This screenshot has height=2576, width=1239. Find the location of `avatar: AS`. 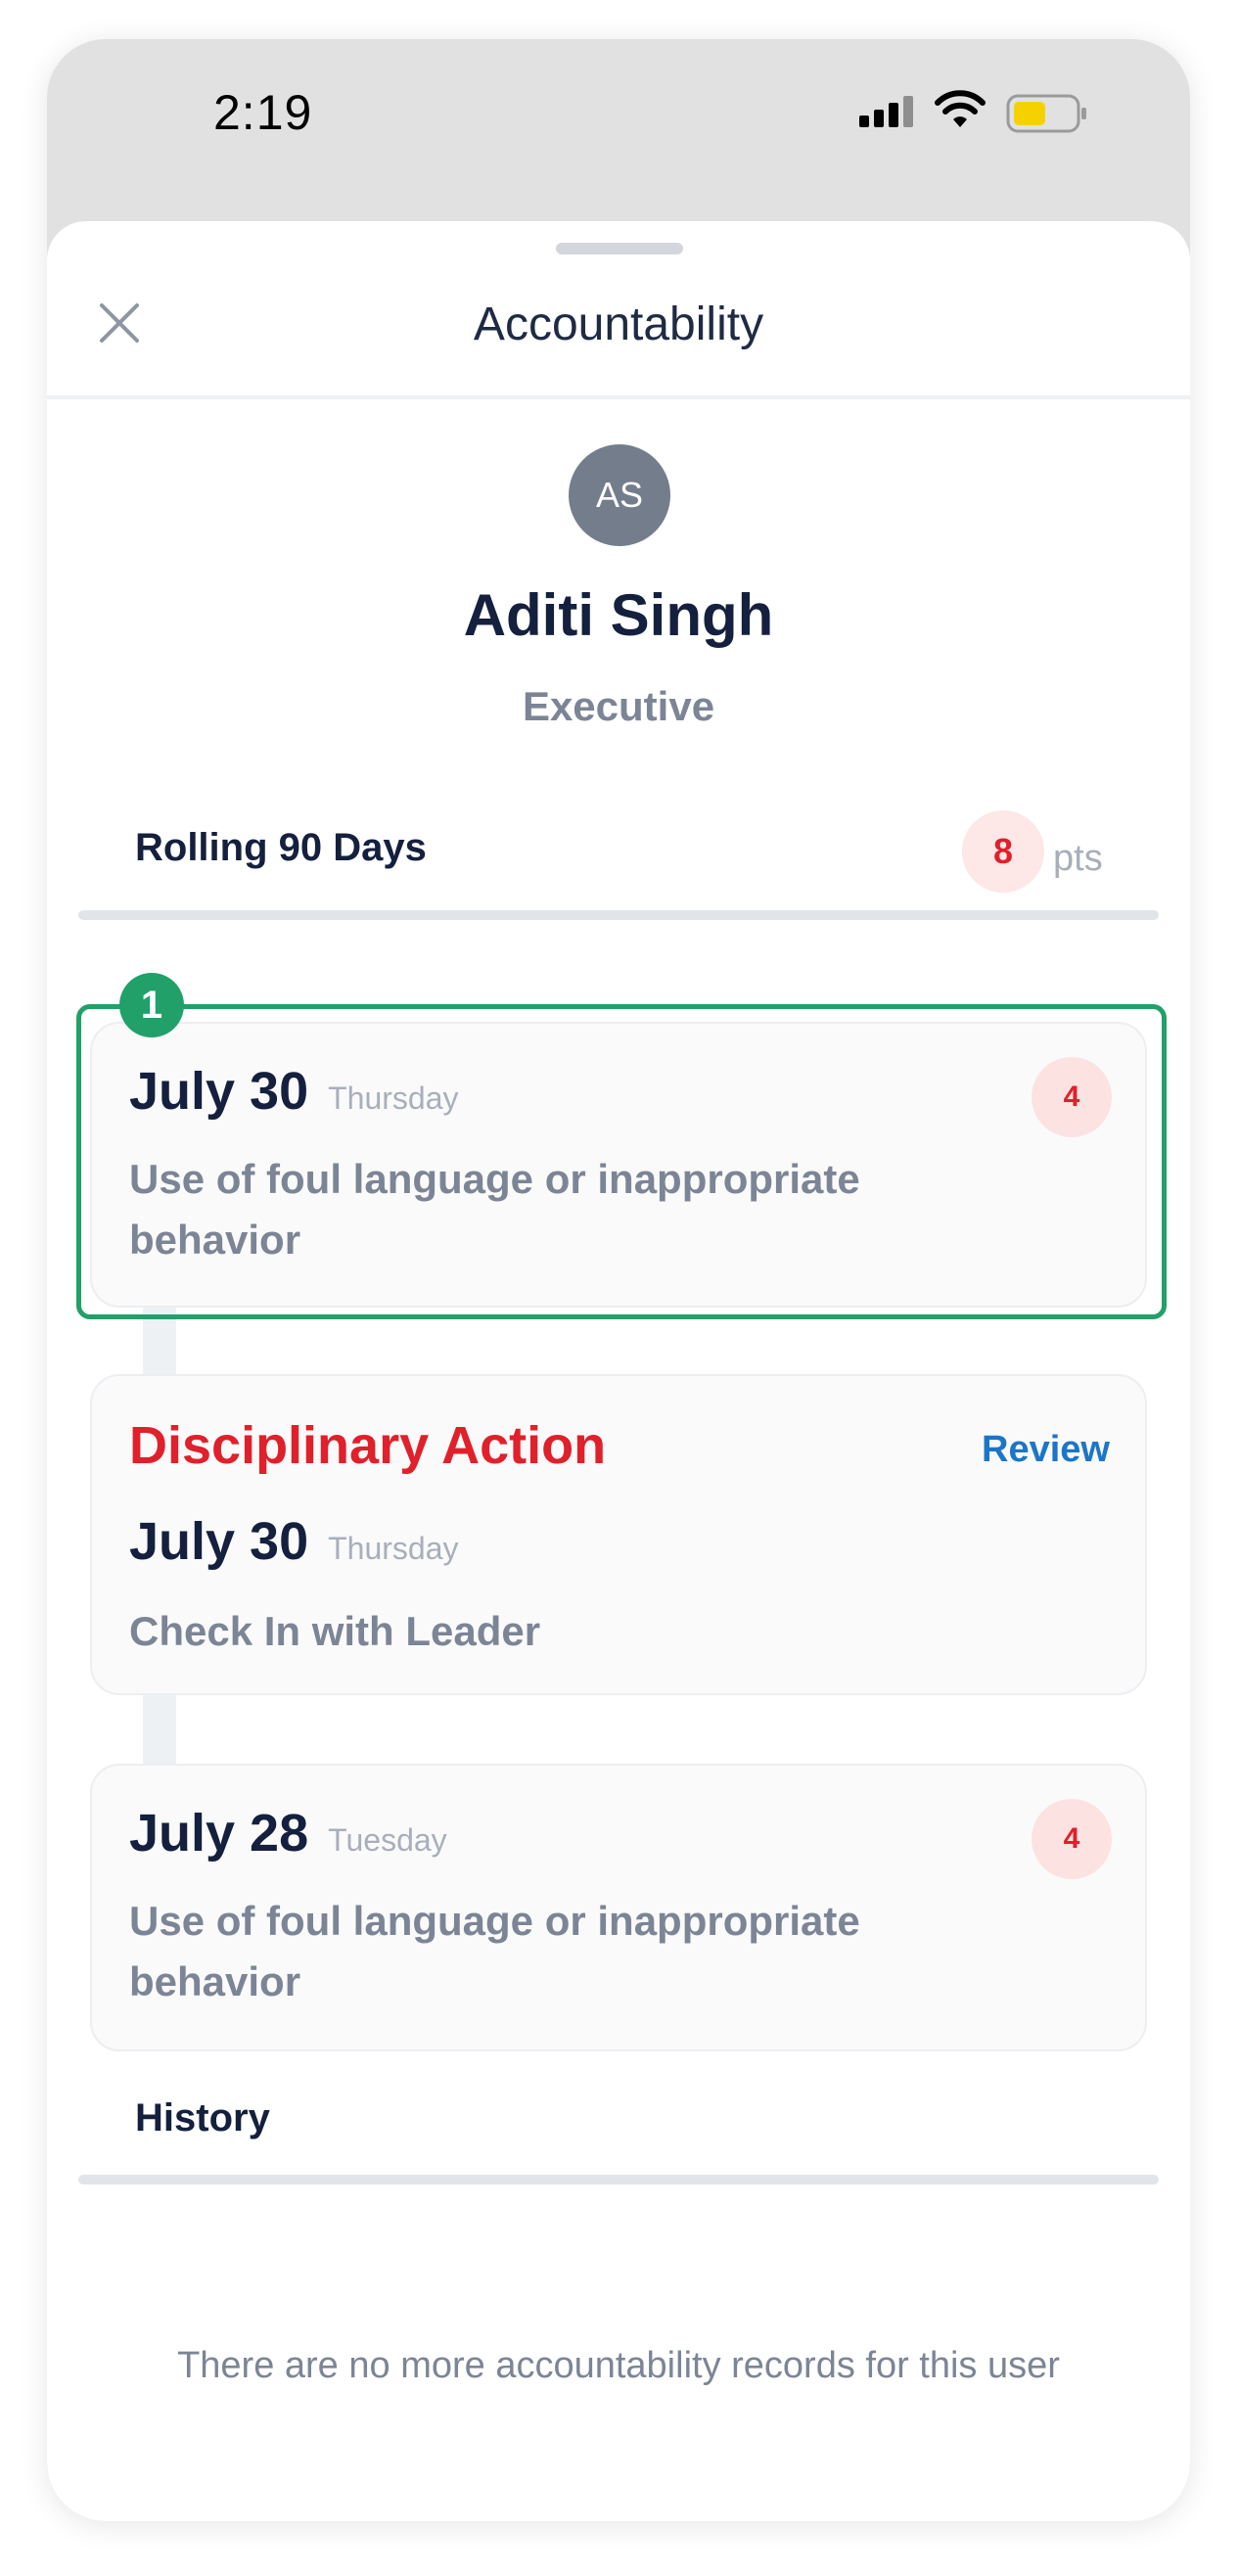

avatar: AS is located at coordinates (619, 495).